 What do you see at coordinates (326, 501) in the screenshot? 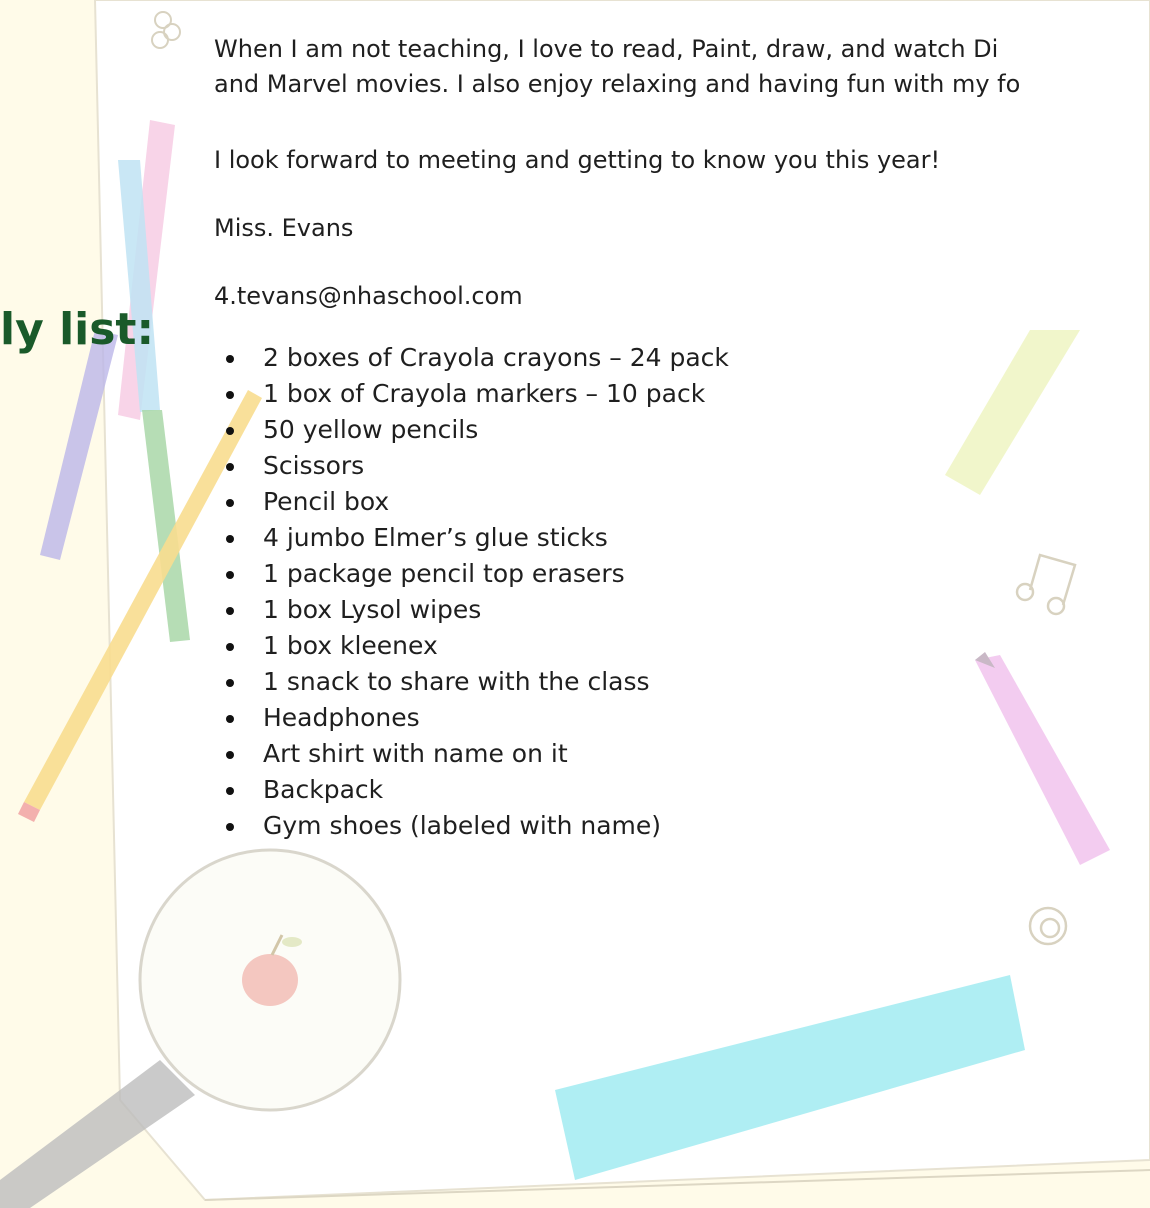
I see `list-item-text: Pencil box` at bounding box center [326, 501].